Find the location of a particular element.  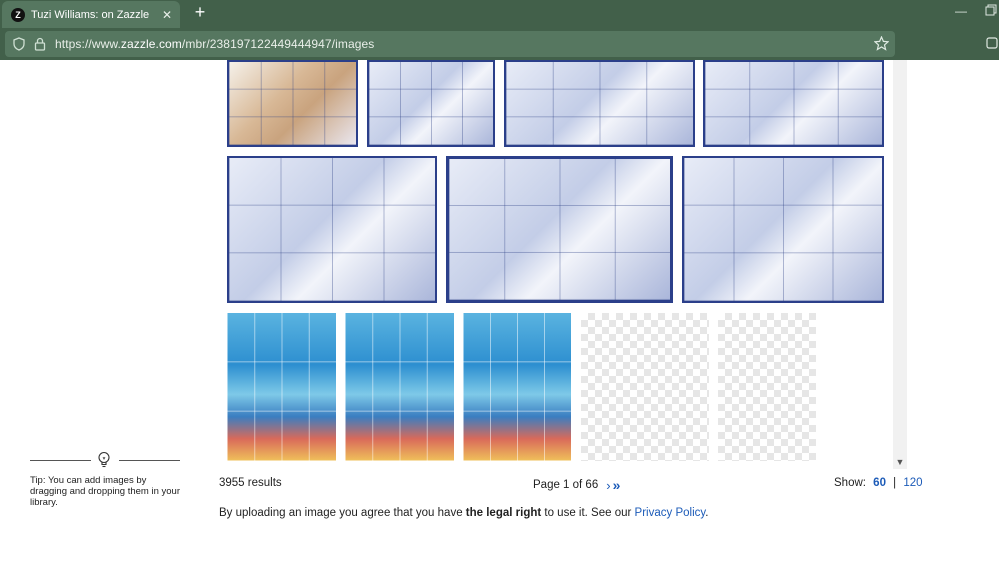

zazzle-favicon-icon: Z is located at coordinates (18, 14).